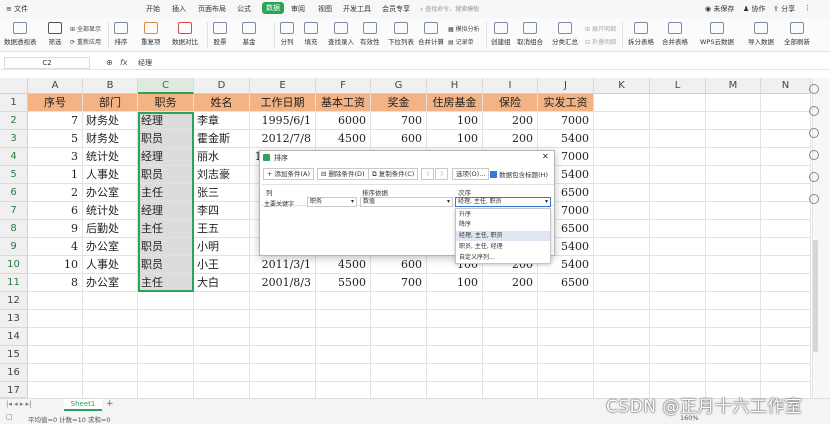 The image size is (830, 424). What do you see at coordinates (55, 157) in the screenshot?
I see `table-cell: 3` at bounding box center [55, 157].